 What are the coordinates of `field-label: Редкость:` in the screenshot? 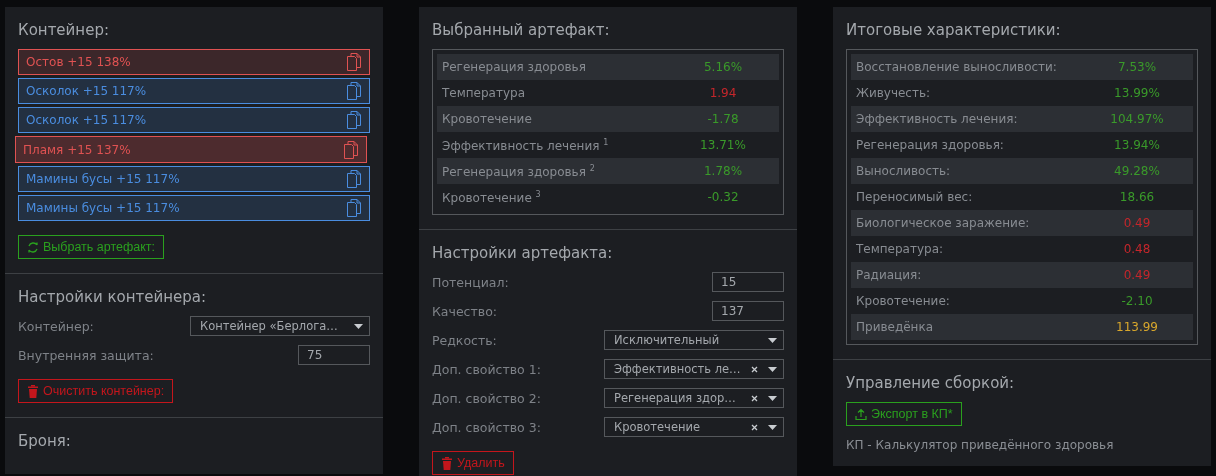 It's located at (464, 340).